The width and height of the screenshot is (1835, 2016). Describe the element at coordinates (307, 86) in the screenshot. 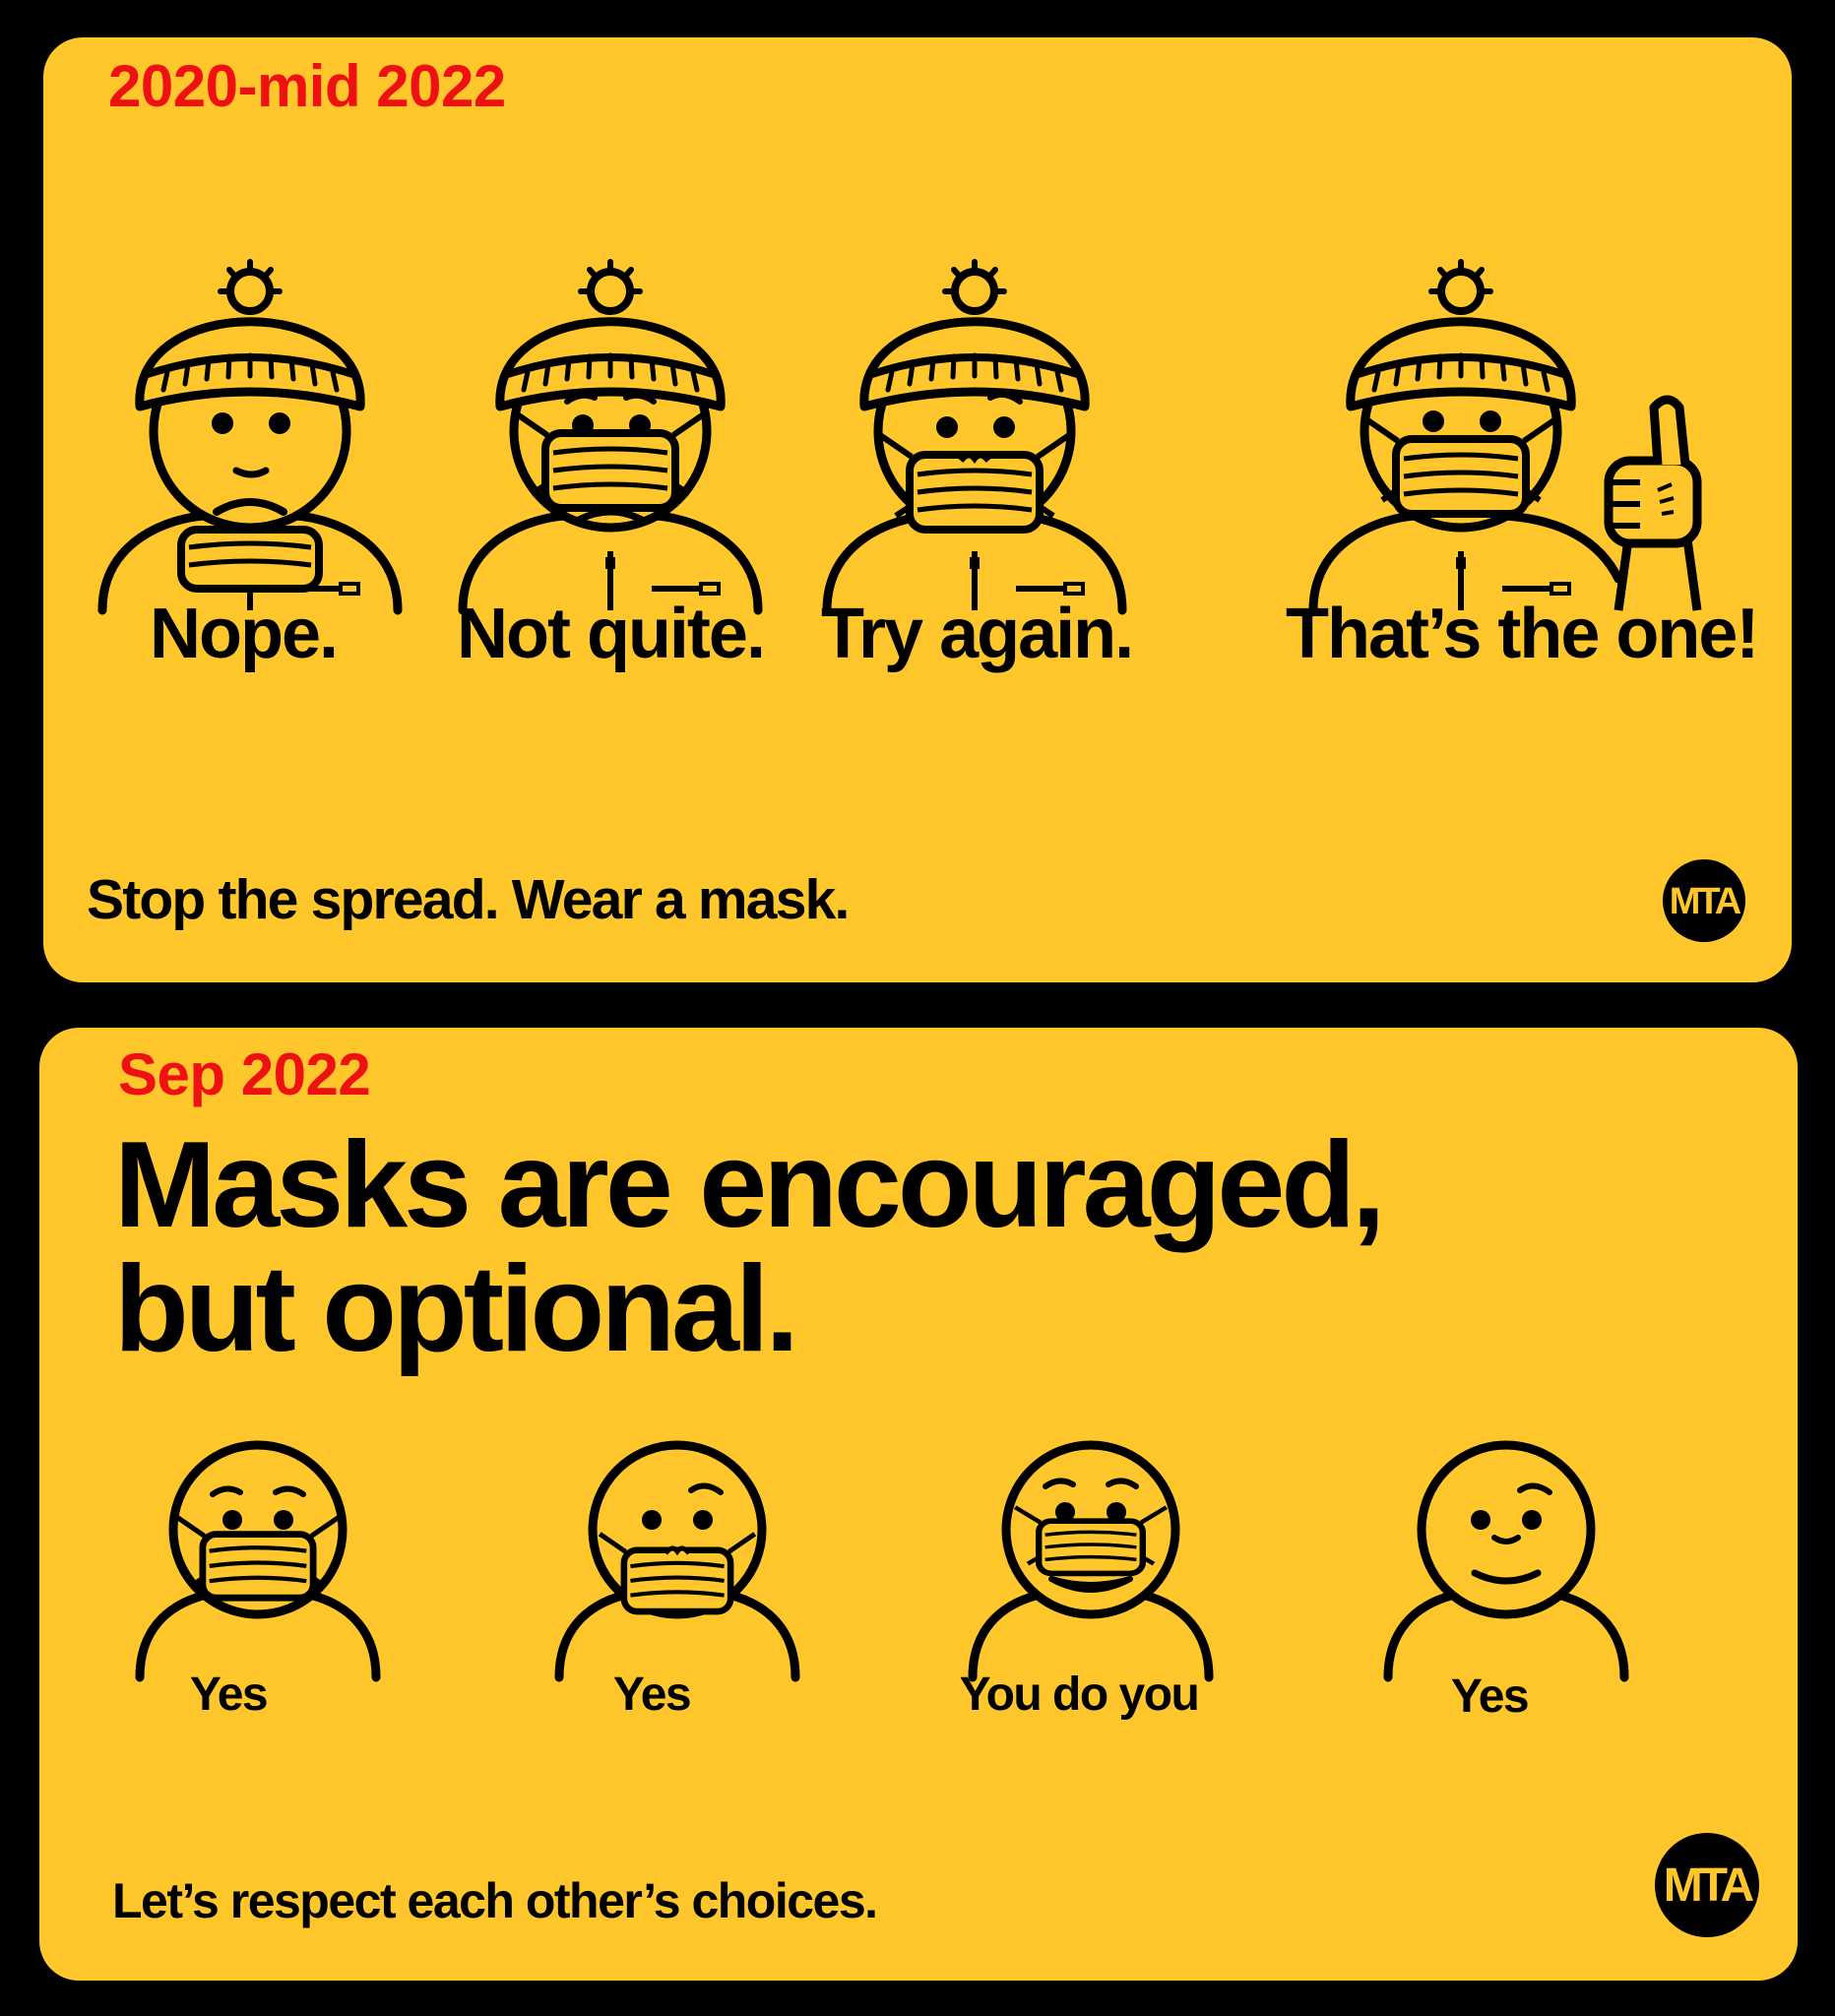

I see `period-label: 2020-mid 2022` at that location.